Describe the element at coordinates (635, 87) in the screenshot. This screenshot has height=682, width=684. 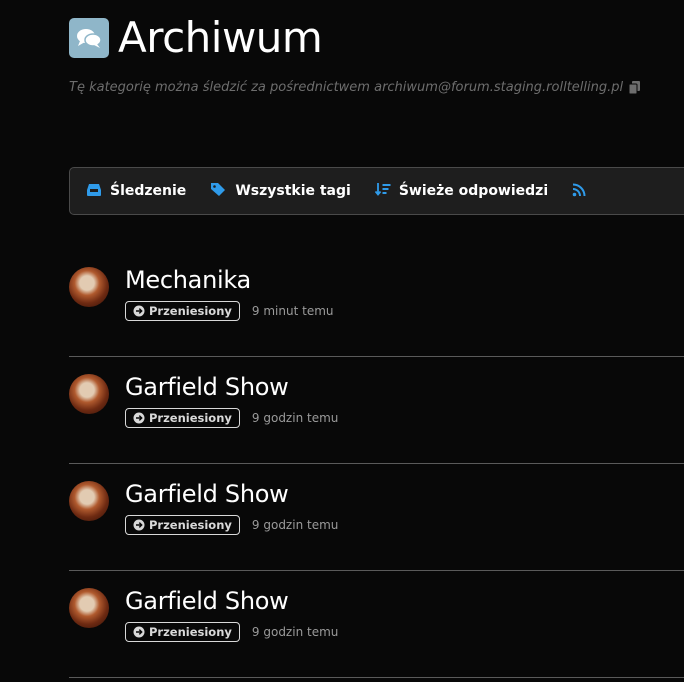
I see `copy-icon` at that location.